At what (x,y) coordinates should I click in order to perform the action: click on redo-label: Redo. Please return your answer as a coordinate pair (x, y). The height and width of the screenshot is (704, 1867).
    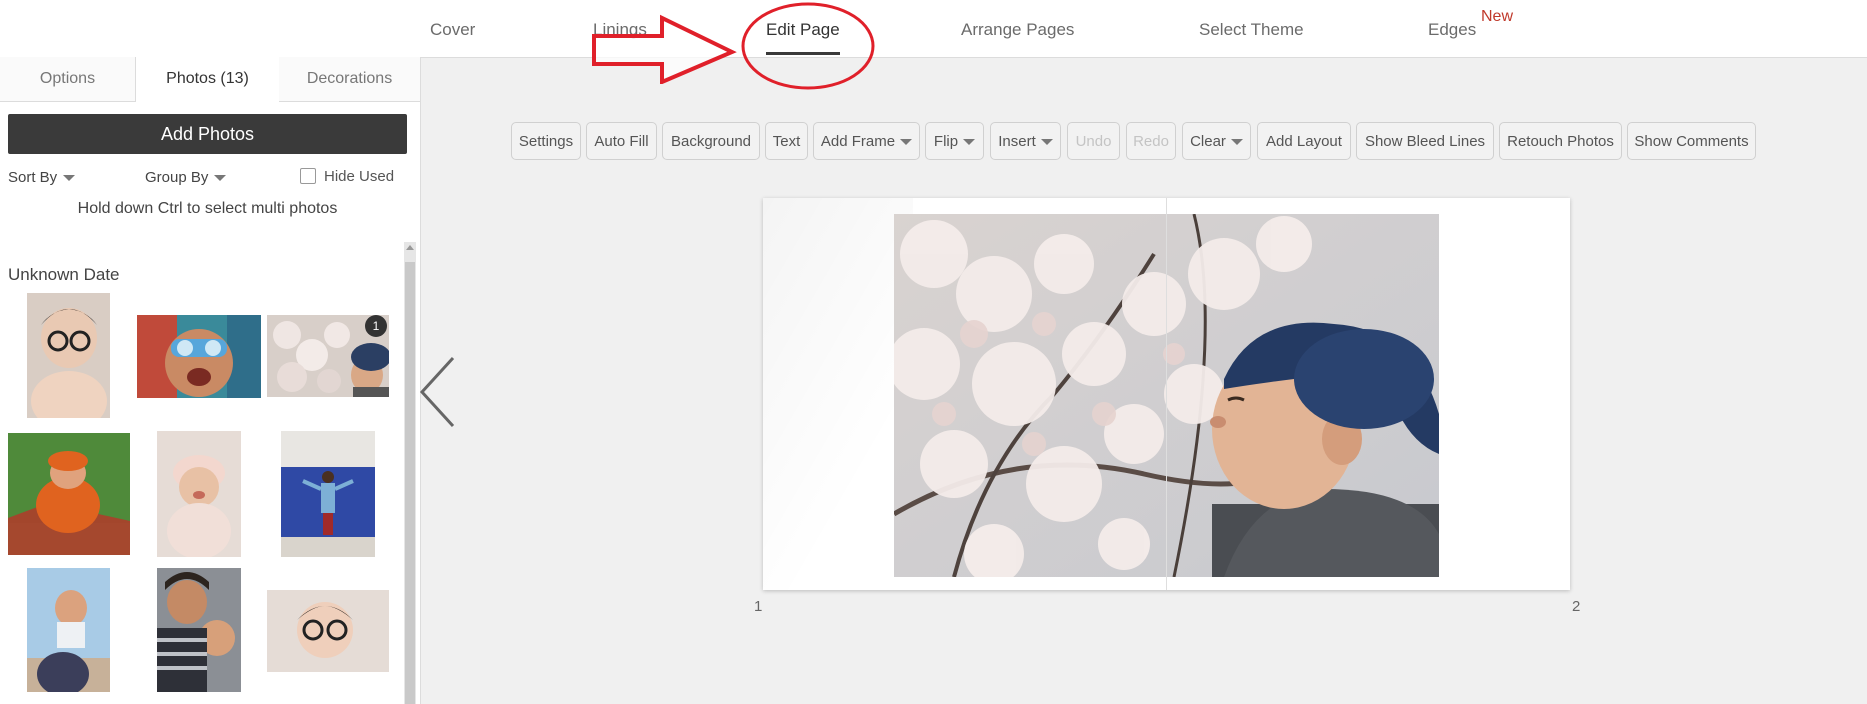
    Looking at the image, I should click on (1151, 141).